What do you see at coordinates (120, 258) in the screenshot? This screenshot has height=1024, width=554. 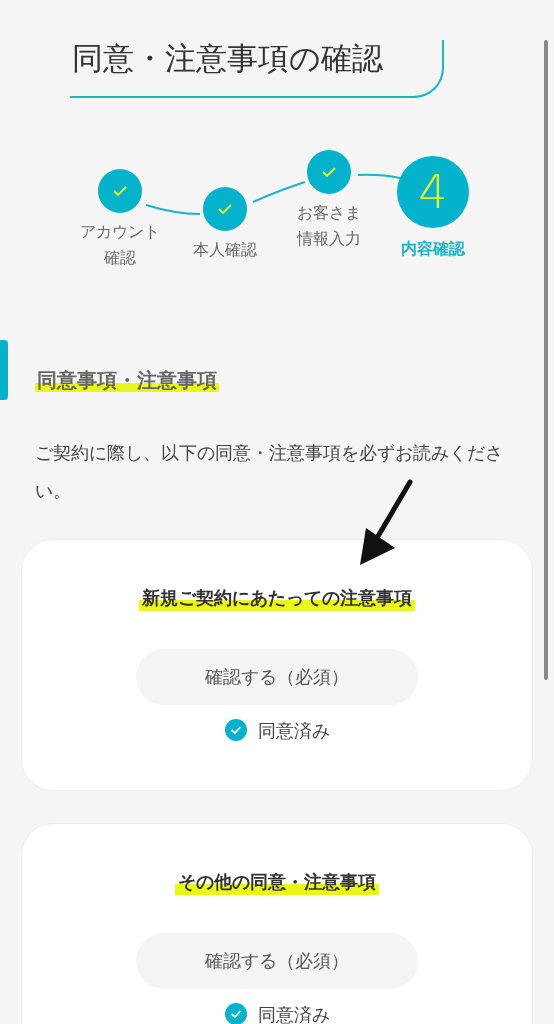 I see `step-label: 確認` at bounding box center [120, 258].